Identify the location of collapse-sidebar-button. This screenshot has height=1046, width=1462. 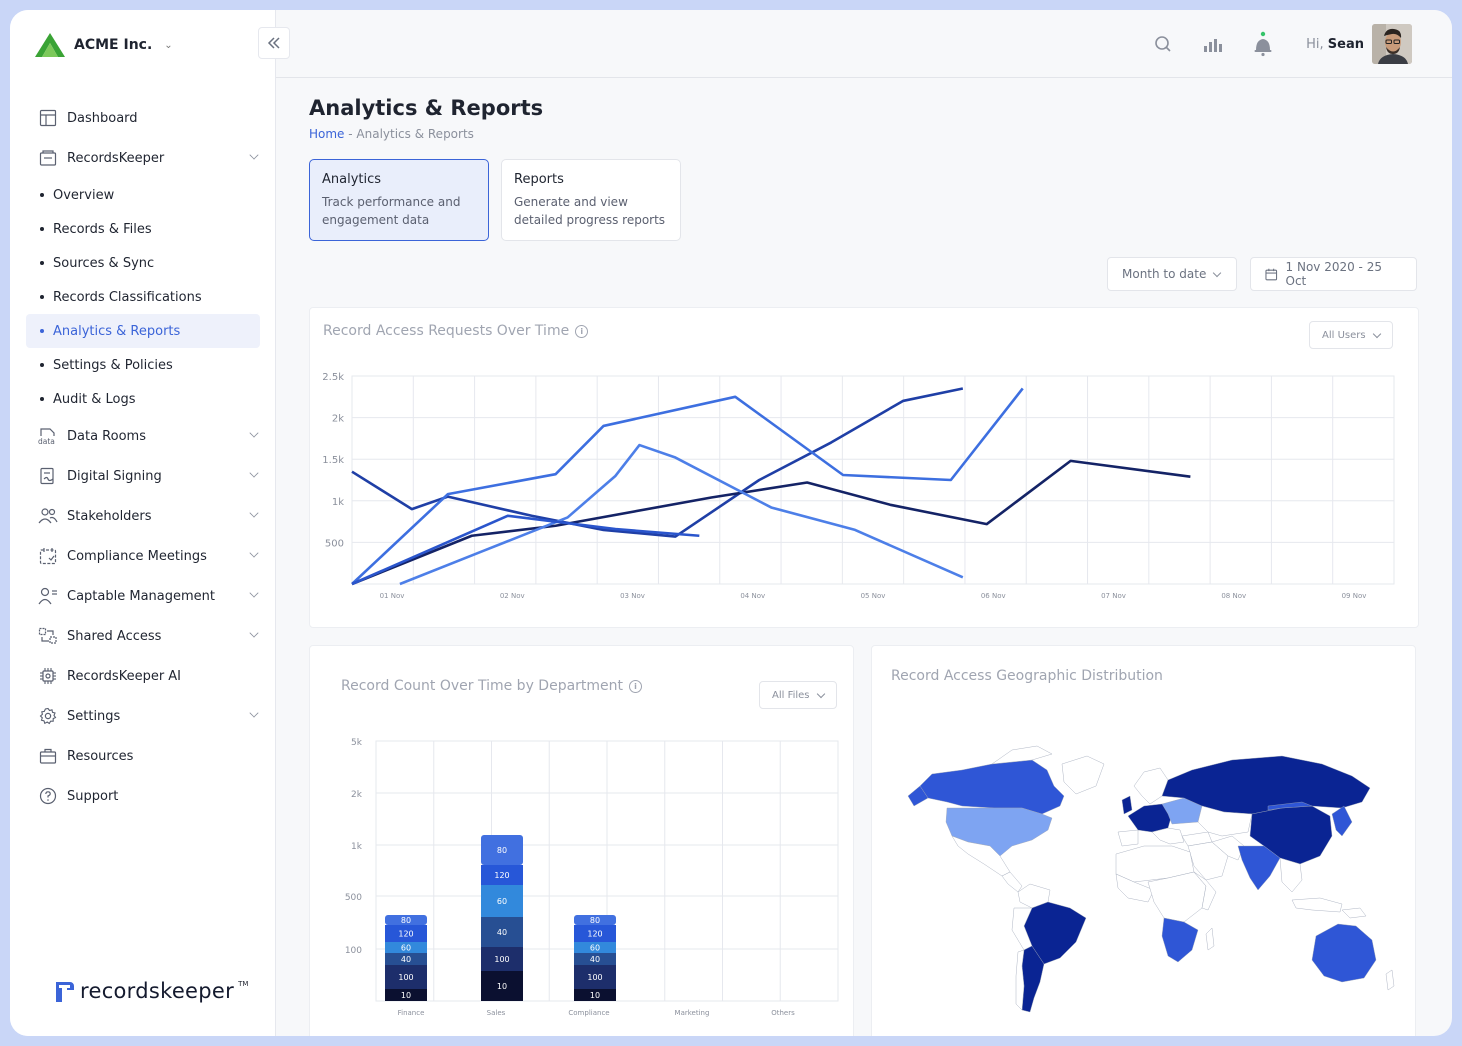
(274, 43).